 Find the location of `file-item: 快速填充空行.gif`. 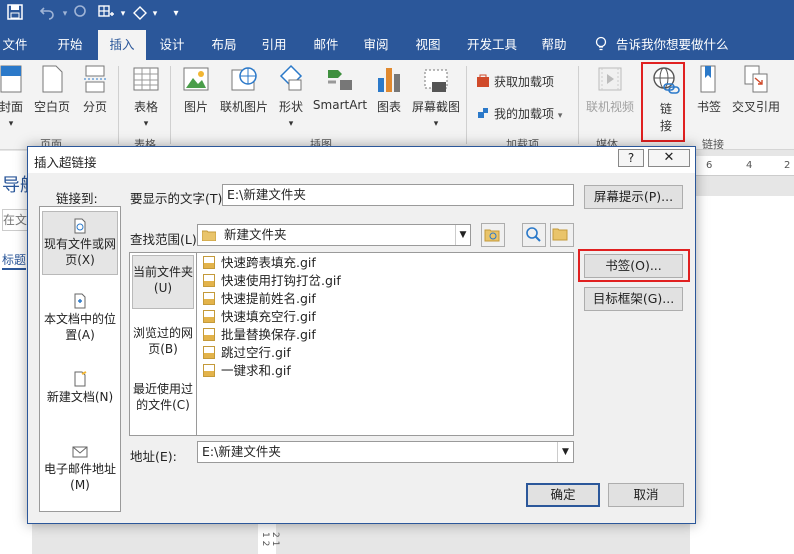

file-item: 快速填充空行.gif is located at coordinates (259, 317).